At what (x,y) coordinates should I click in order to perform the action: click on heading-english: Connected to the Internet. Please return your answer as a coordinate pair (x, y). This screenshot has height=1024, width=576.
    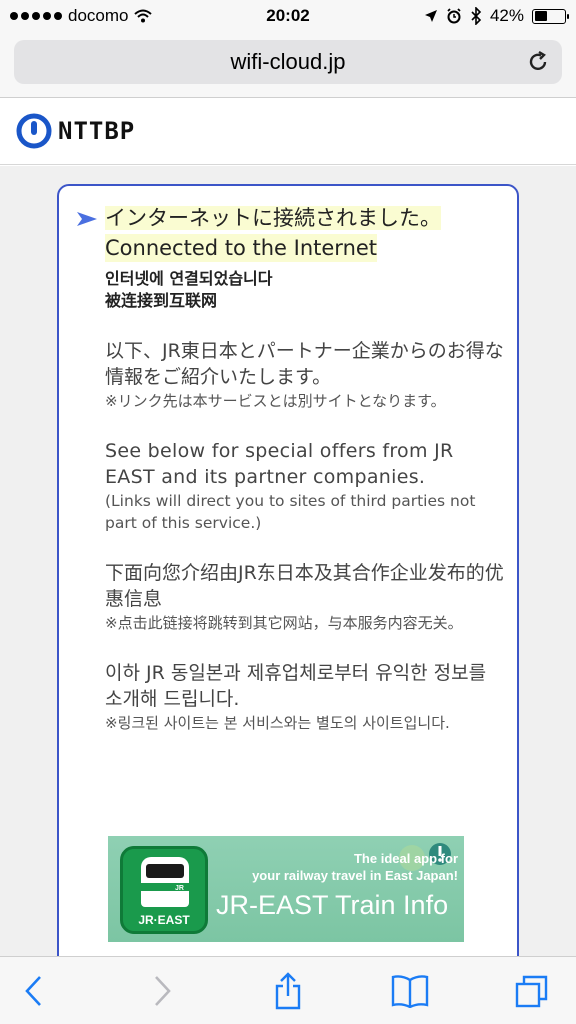
    Looking at the image, I should click on (241, 248).